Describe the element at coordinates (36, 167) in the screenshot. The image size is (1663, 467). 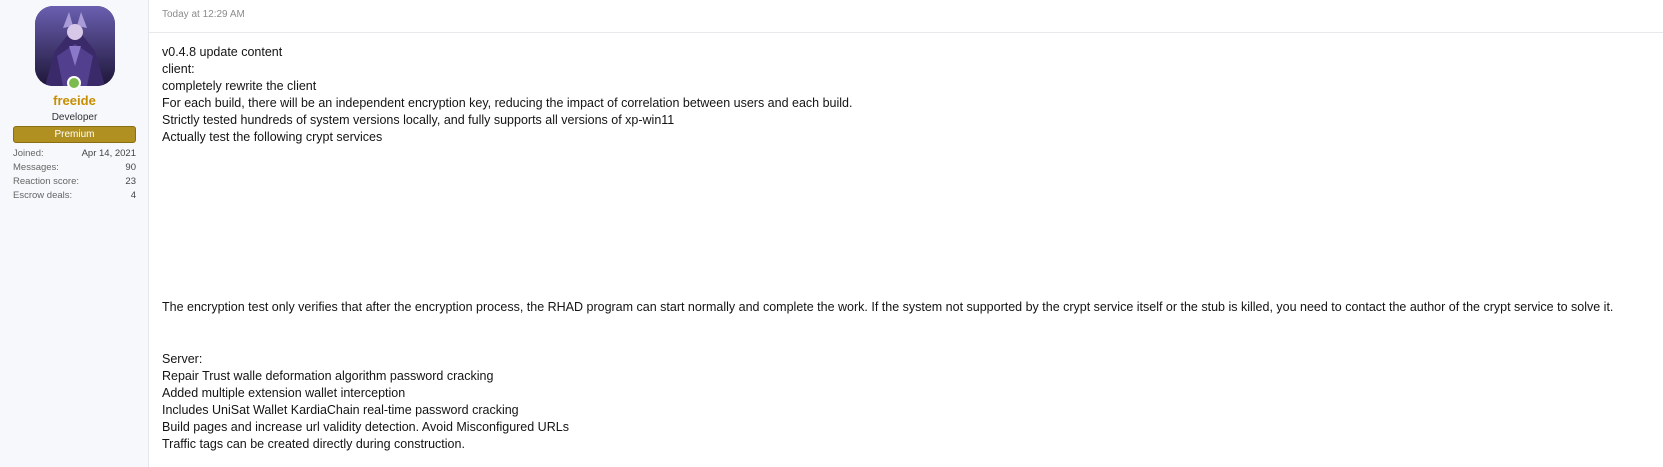
I see `stat-label: Messages:` at that location.